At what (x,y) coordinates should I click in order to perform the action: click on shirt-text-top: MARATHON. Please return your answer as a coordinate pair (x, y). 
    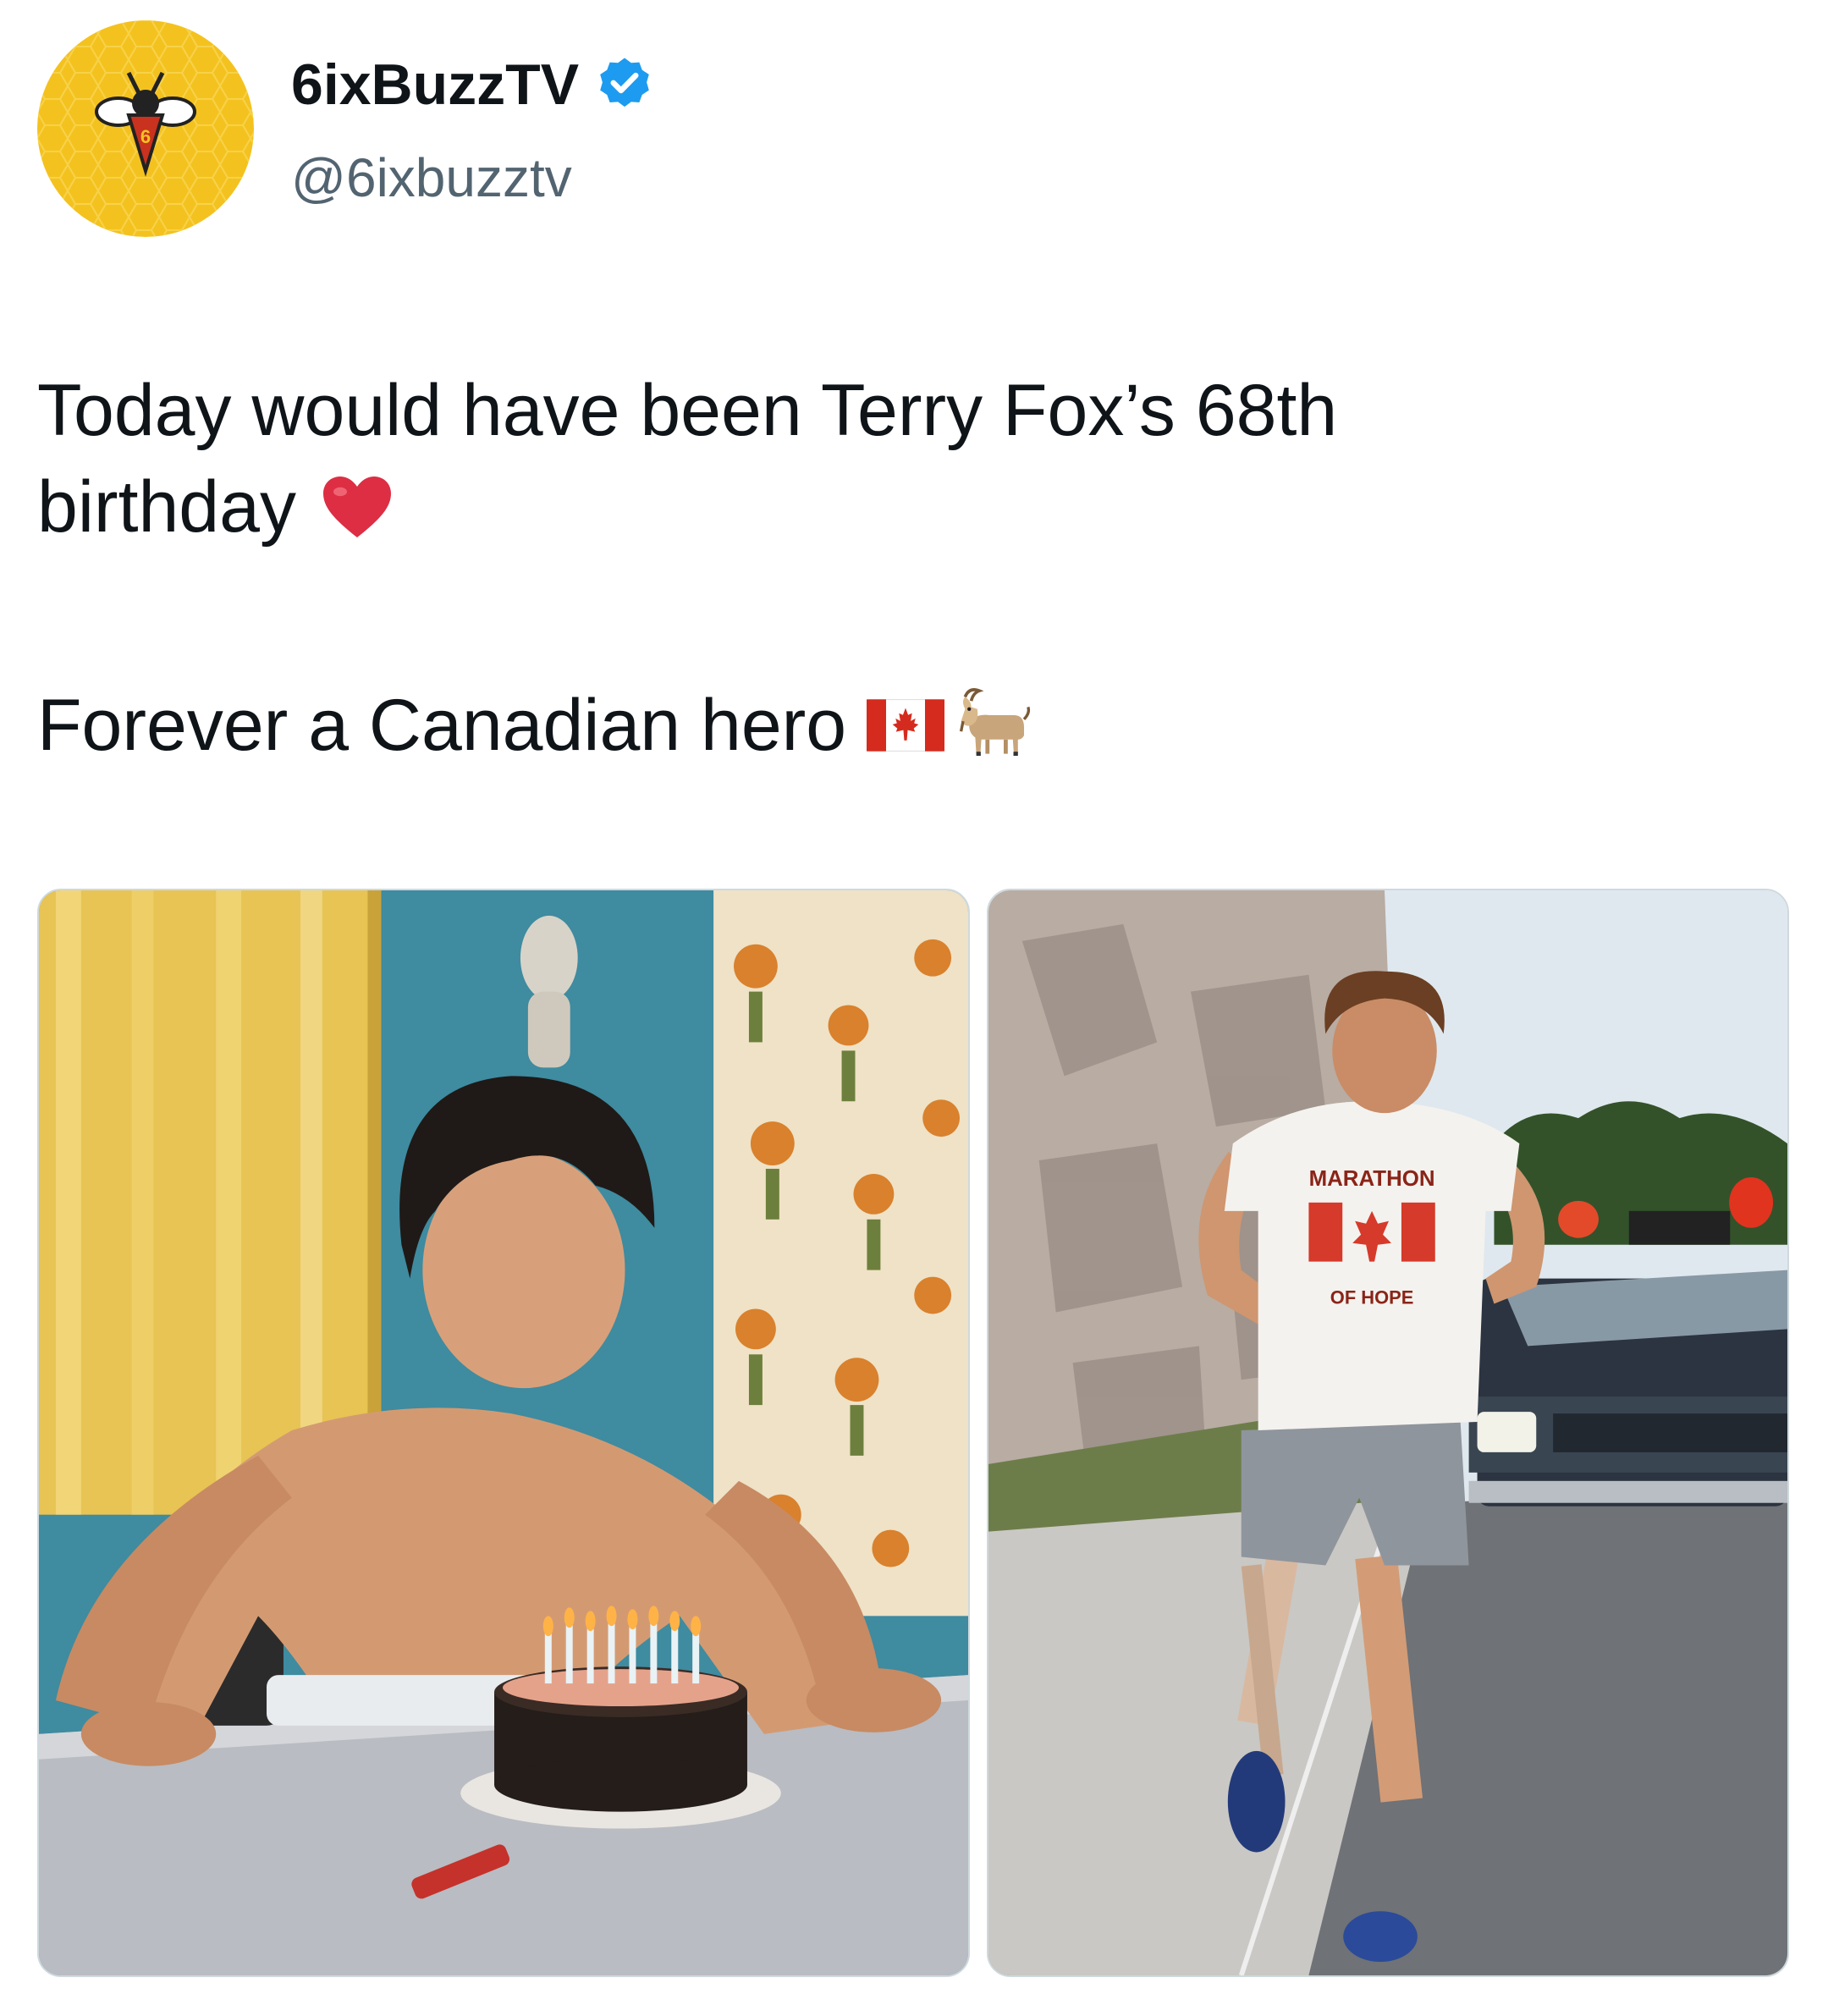
    Looking at the image, I should click on (1372, 1179).